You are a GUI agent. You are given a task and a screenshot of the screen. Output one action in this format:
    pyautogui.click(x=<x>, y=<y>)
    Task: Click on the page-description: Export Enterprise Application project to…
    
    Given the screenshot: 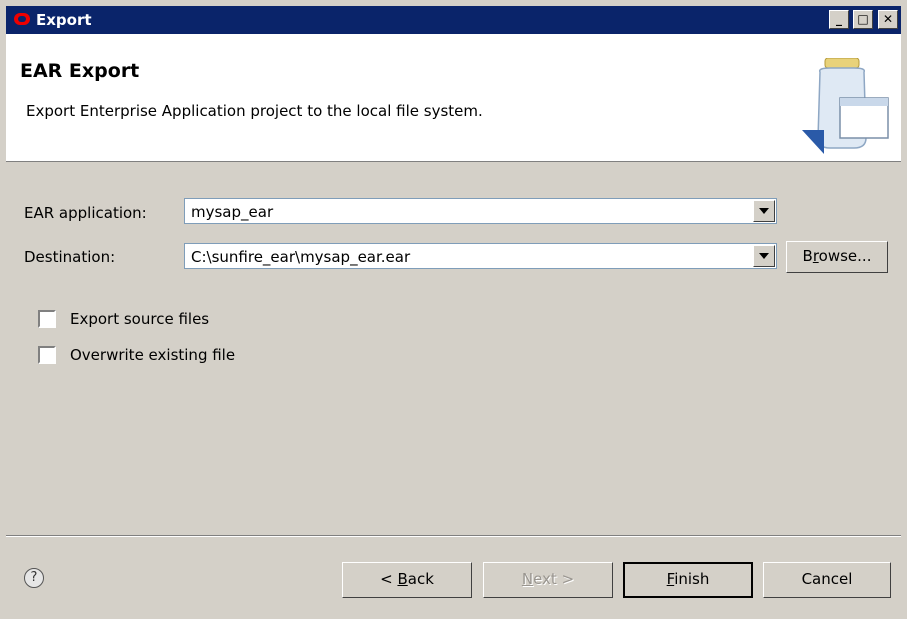 What is the action you would take?
    pyautogui.click(x=254, y=111)
    